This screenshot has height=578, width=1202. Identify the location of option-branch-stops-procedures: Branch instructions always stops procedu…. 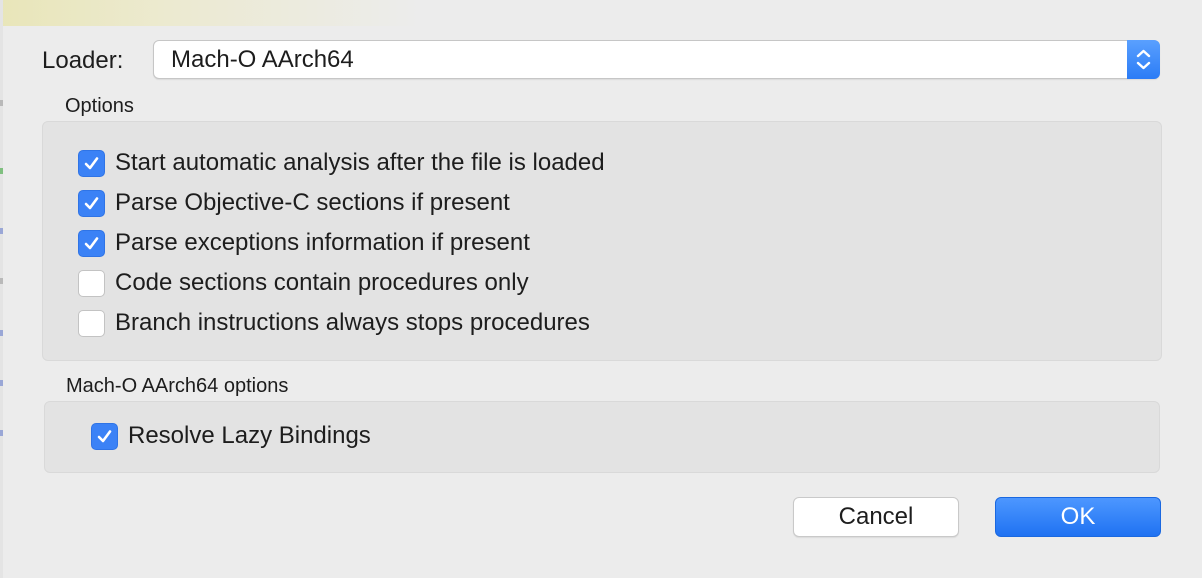
(334, 323).